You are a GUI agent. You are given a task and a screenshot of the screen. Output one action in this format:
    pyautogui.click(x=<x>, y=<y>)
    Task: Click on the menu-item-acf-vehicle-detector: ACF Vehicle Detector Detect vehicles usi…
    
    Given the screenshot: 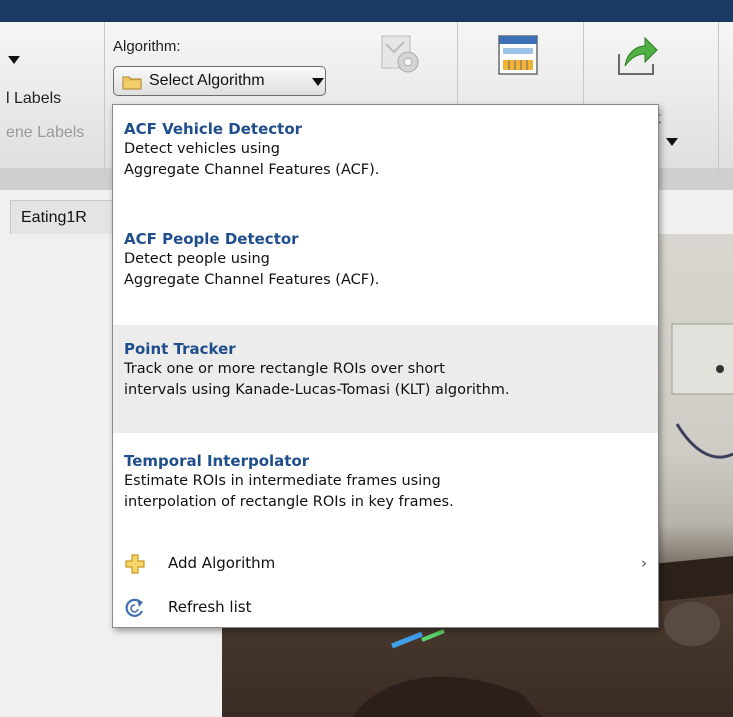 What is the action you would take?
    pyautogui.click(x=385, y=150)
    